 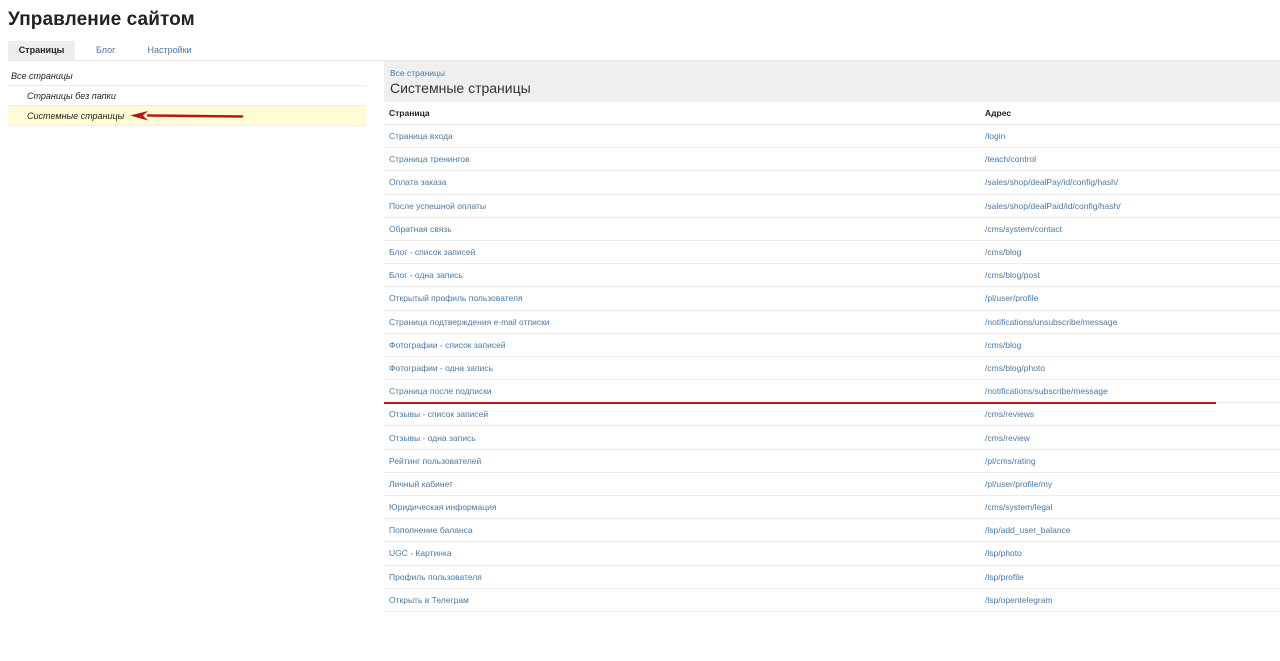 What do you see at coordinates (447, 345) in the screenshot?
I see `page-name-link: Фотографии - список записей` at bounding box center [447, 345].